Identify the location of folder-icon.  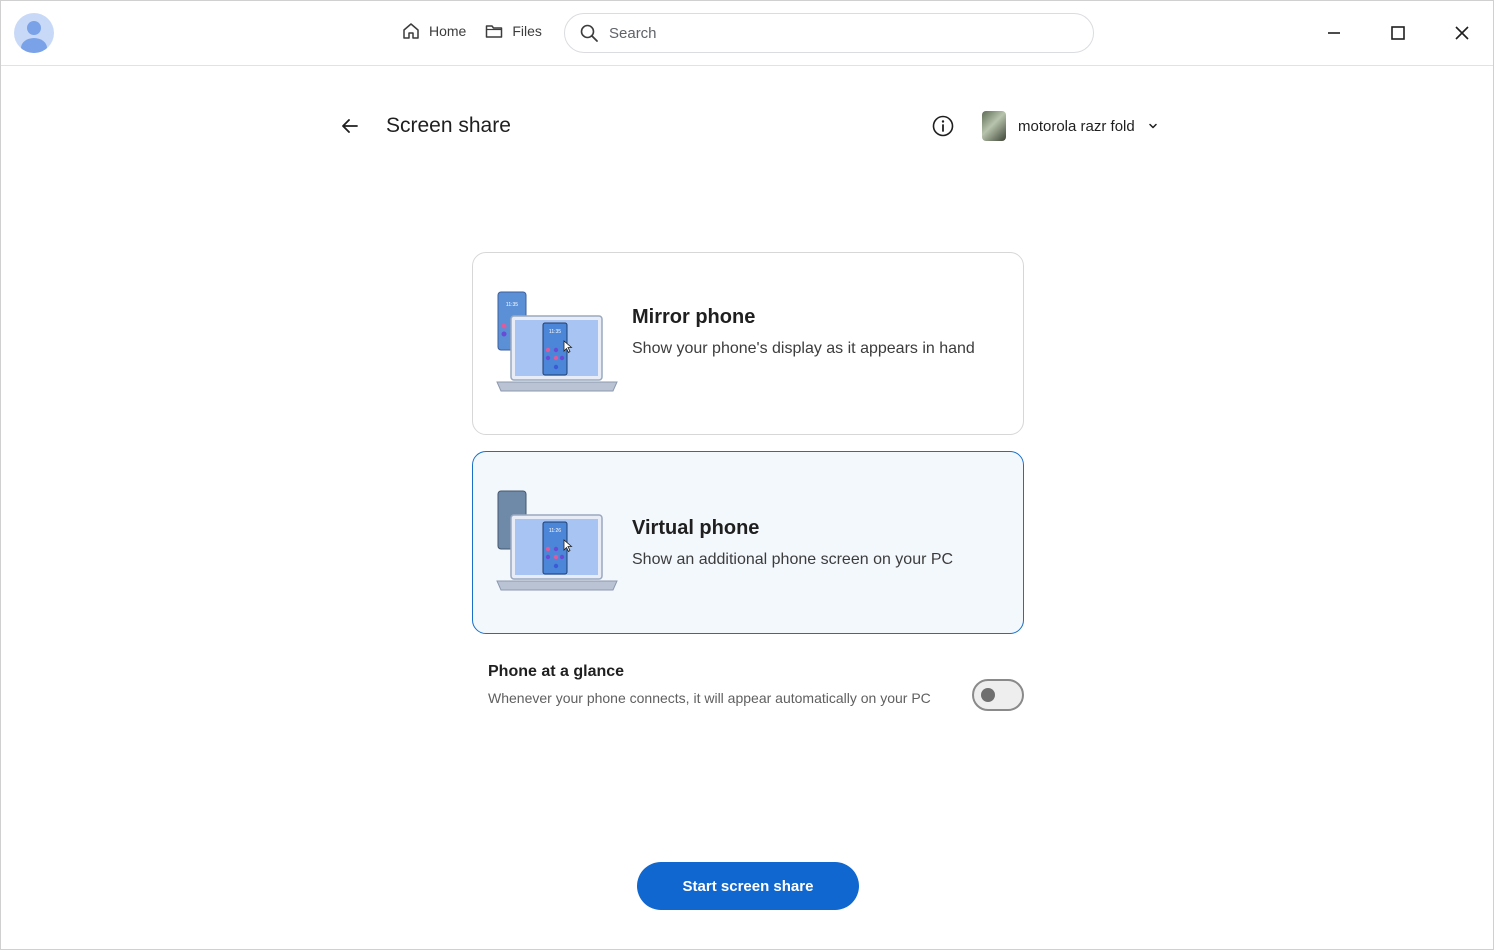
(494, 31).